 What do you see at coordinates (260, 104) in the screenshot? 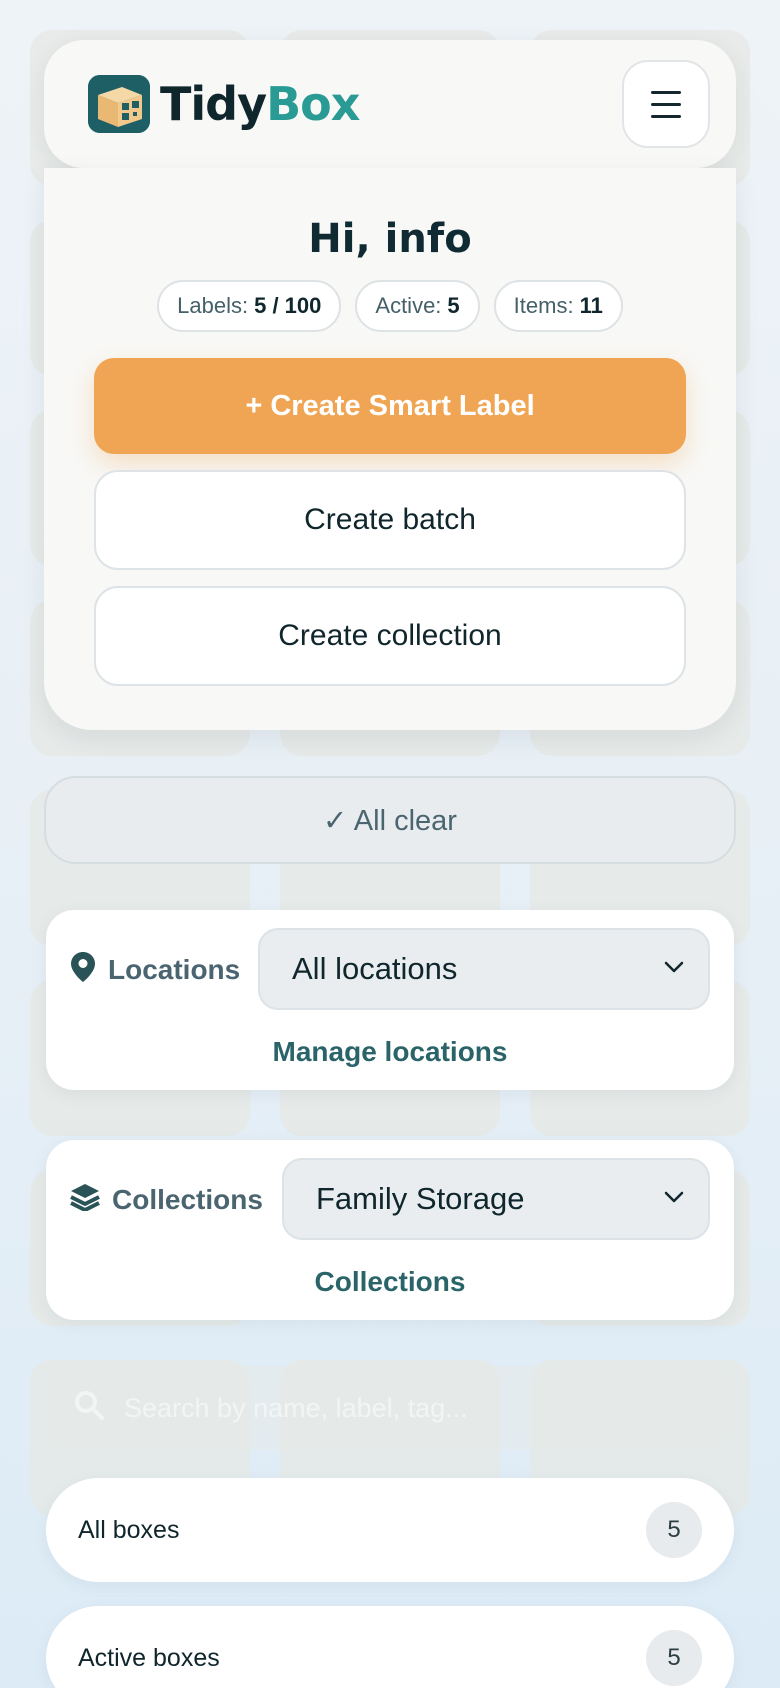
I see `brand-name: TidyBox` at bounding box center [260, 104].